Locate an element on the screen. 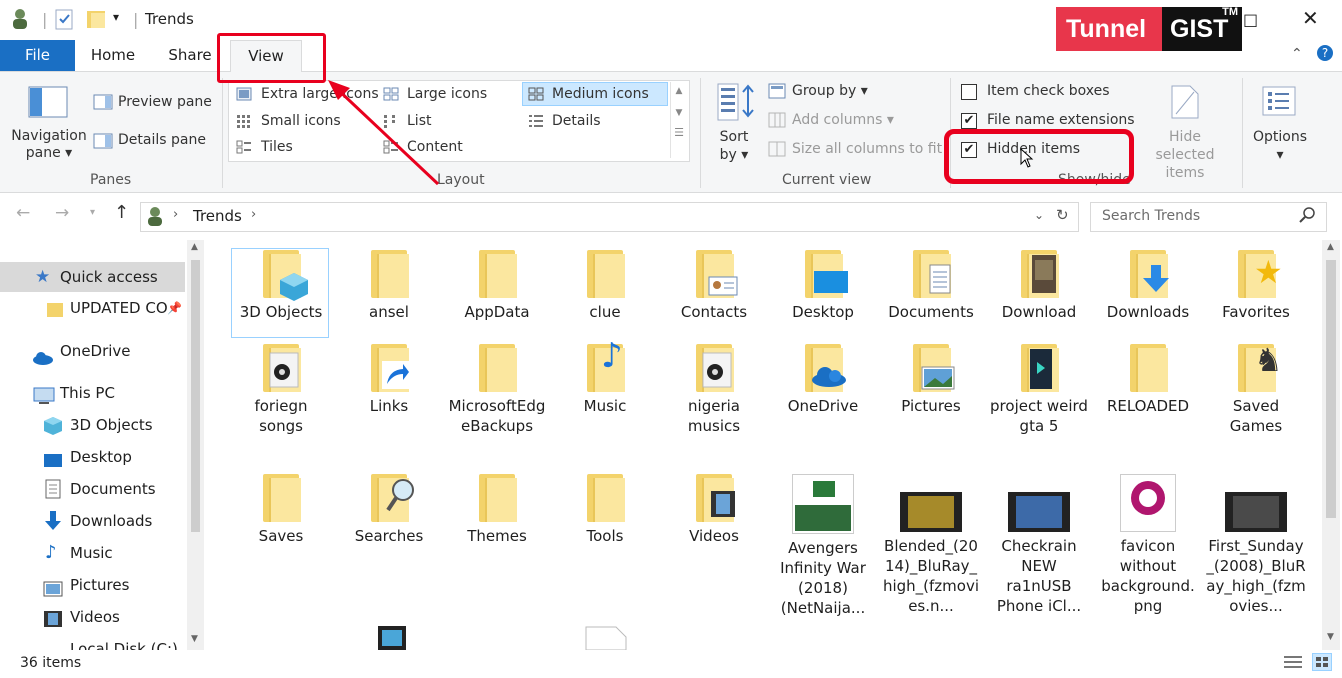 The image size is (1342, 678). preview-pane-button: Preview pane is located at coordinates (165, 102).